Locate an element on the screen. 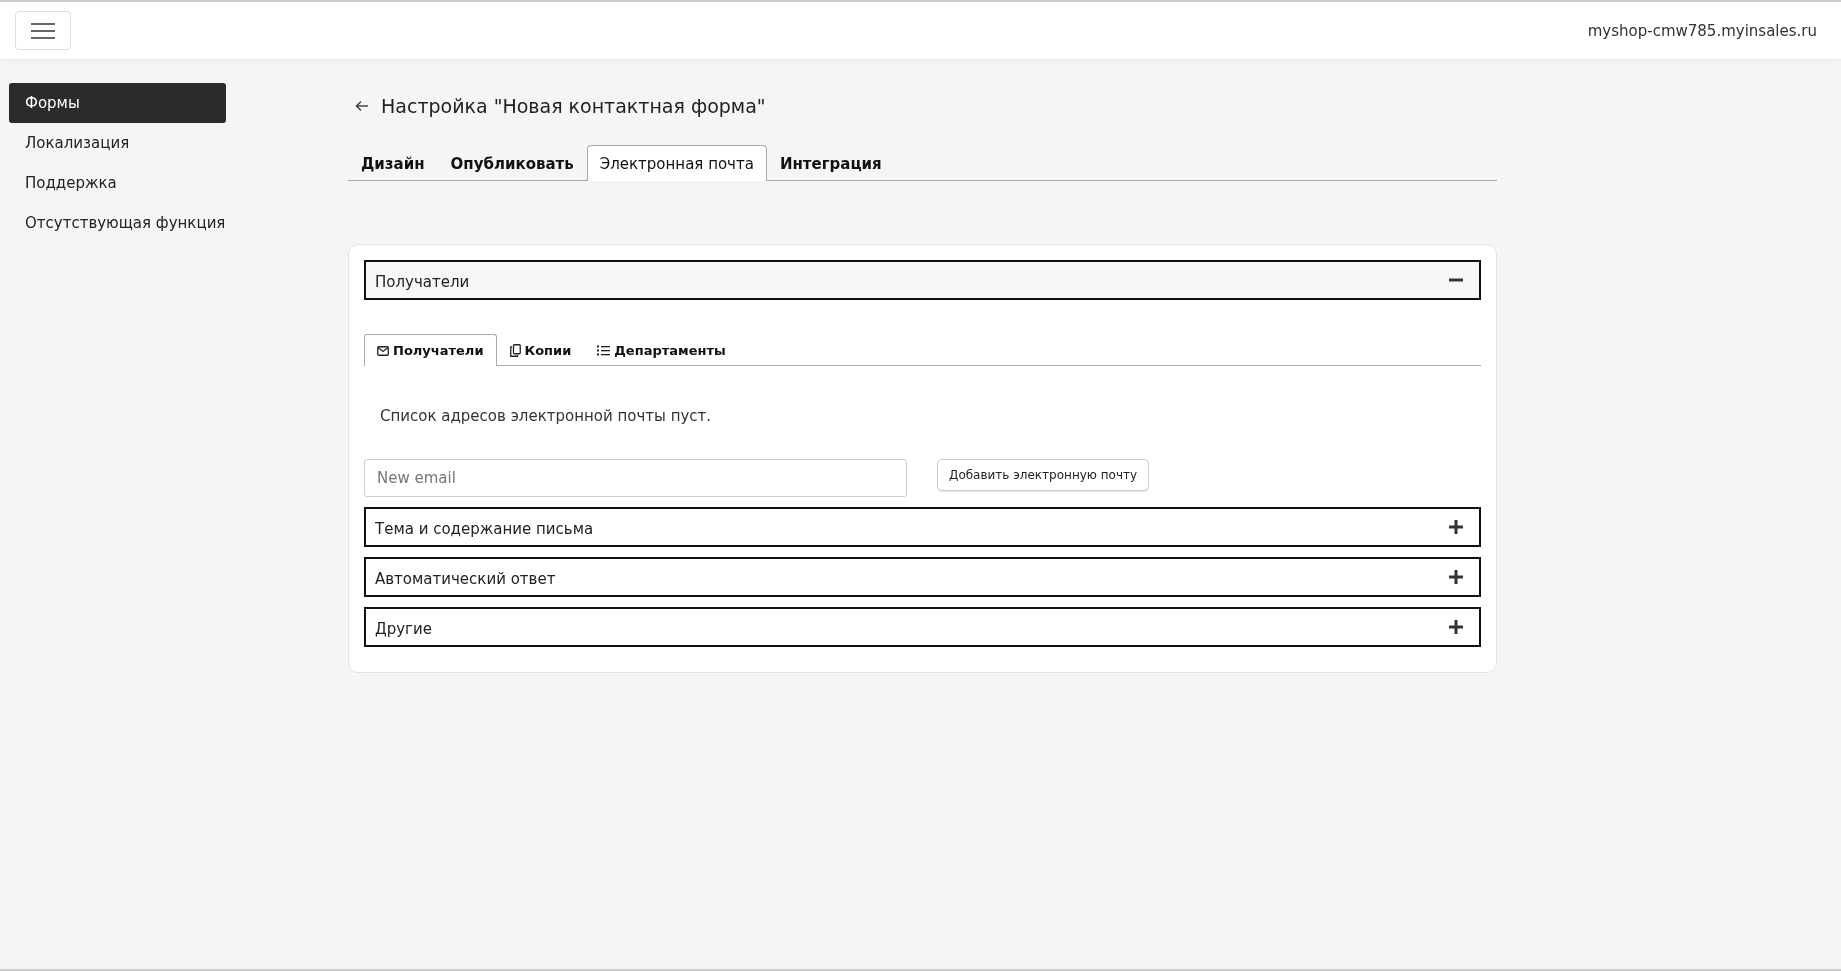 This screenshot has width=1841, height=971. accordion-header: Автоматический ответ is located at coordinates (922, 577).